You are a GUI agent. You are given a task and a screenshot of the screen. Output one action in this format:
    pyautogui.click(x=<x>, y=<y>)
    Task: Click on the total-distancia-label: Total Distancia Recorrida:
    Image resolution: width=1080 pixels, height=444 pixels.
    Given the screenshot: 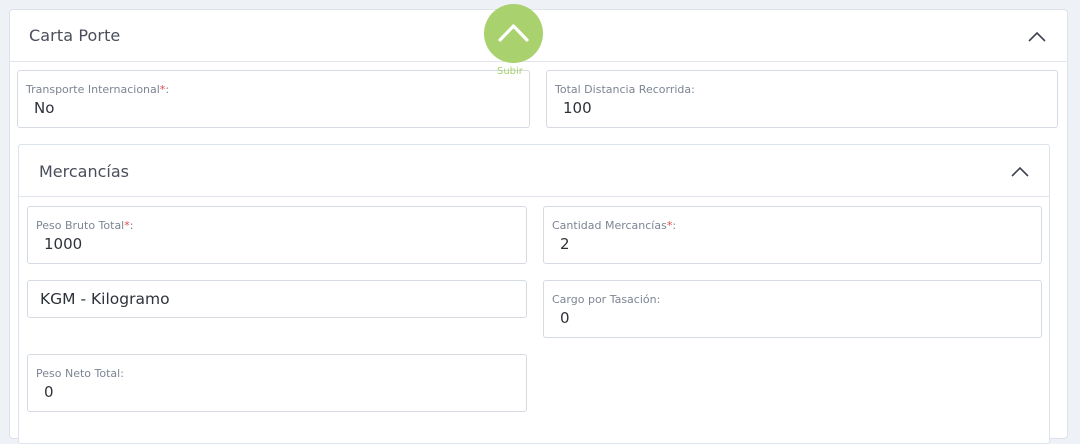 What is the action you would take?
    pyautogui.click(x=625, y=89)
    